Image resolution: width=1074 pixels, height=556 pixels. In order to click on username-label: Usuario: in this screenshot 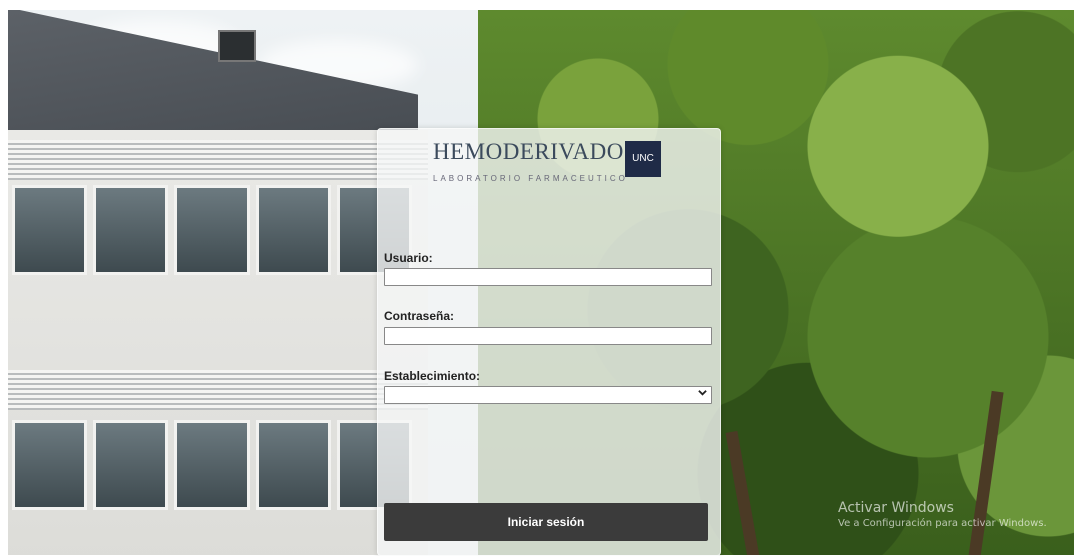, I will do `click(408, 258)`.